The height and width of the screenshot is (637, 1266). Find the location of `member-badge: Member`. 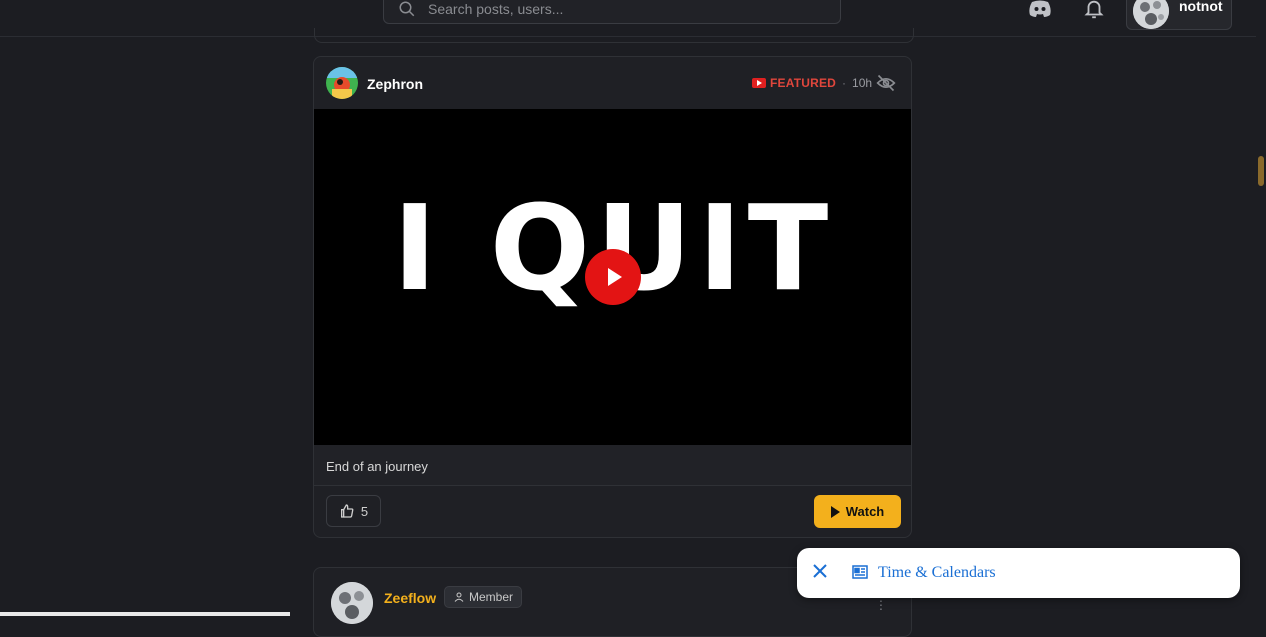

member-badge: Member is located at coordinates (483, 597).